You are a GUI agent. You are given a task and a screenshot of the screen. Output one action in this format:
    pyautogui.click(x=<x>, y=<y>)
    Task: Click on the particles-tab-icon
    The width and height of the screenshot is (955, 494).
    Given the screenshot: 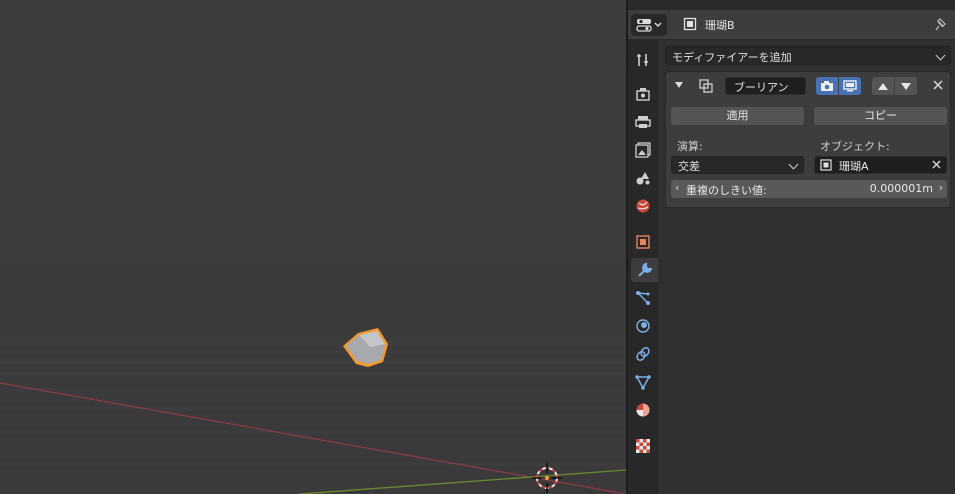 What is the action you would take?
    pyautogui.click(x=643, y=298)
    